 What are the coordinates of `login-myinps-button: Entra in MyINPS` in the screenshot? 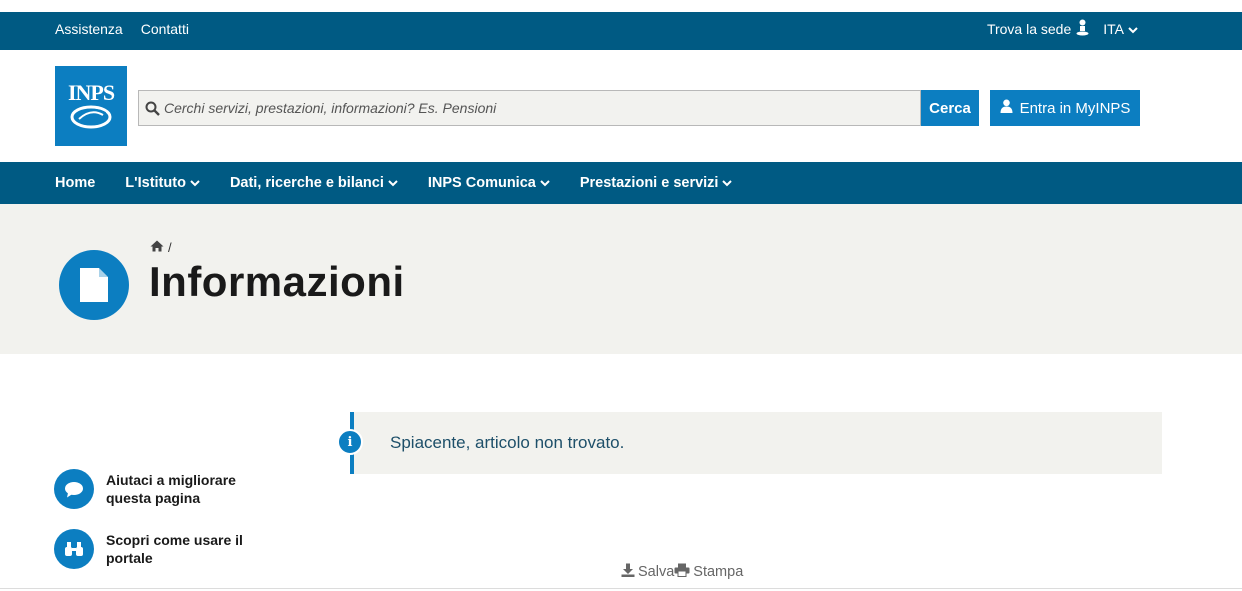 It's located at (1065, 108).